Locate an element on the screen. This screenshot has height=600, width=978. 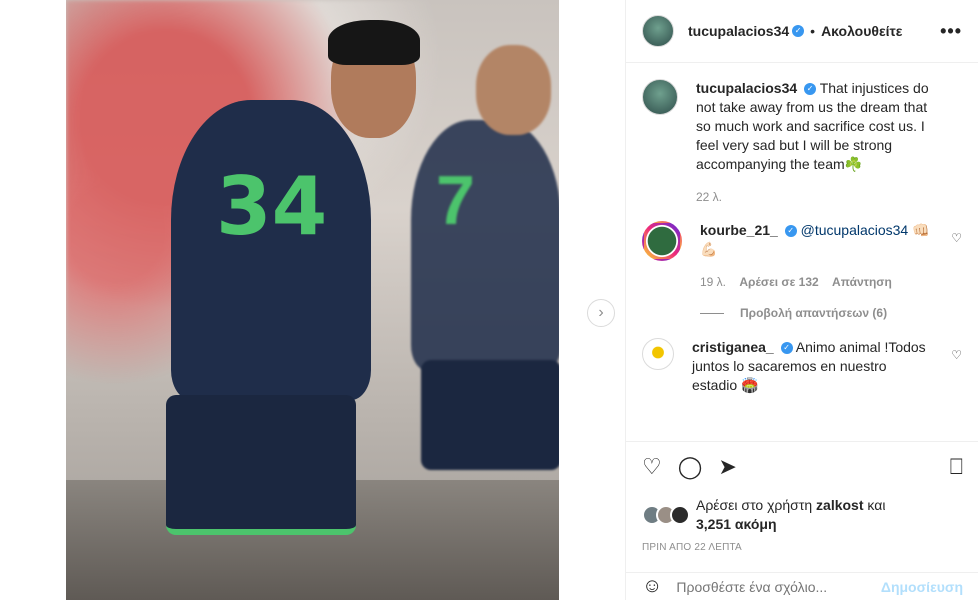
reply-button: Απάντηση is located at coordinates (862, 282).